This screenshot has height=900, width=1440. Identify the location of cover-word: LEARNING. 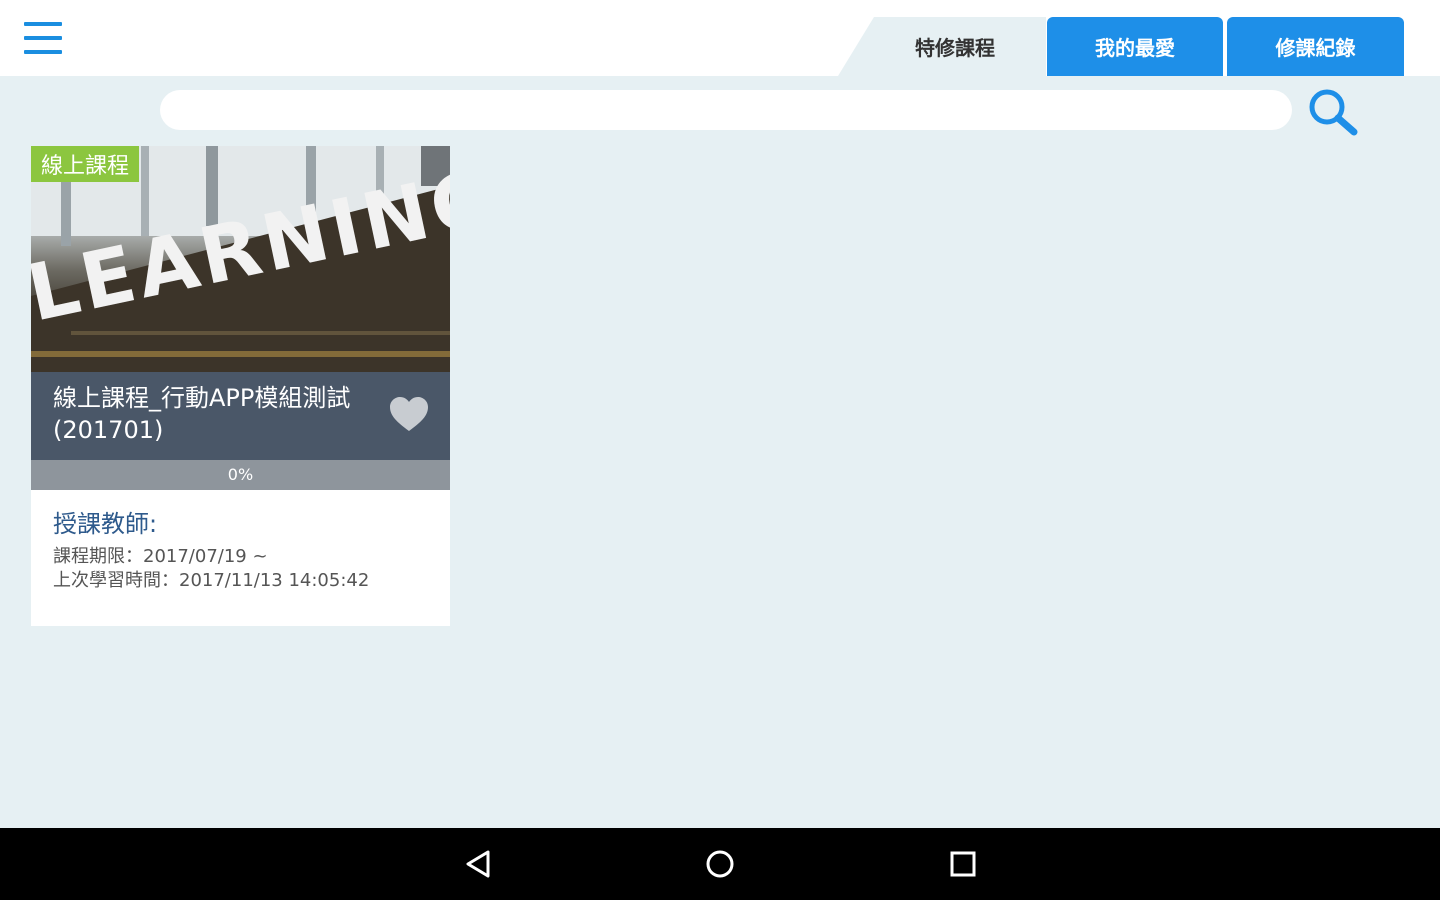
(240, 246).